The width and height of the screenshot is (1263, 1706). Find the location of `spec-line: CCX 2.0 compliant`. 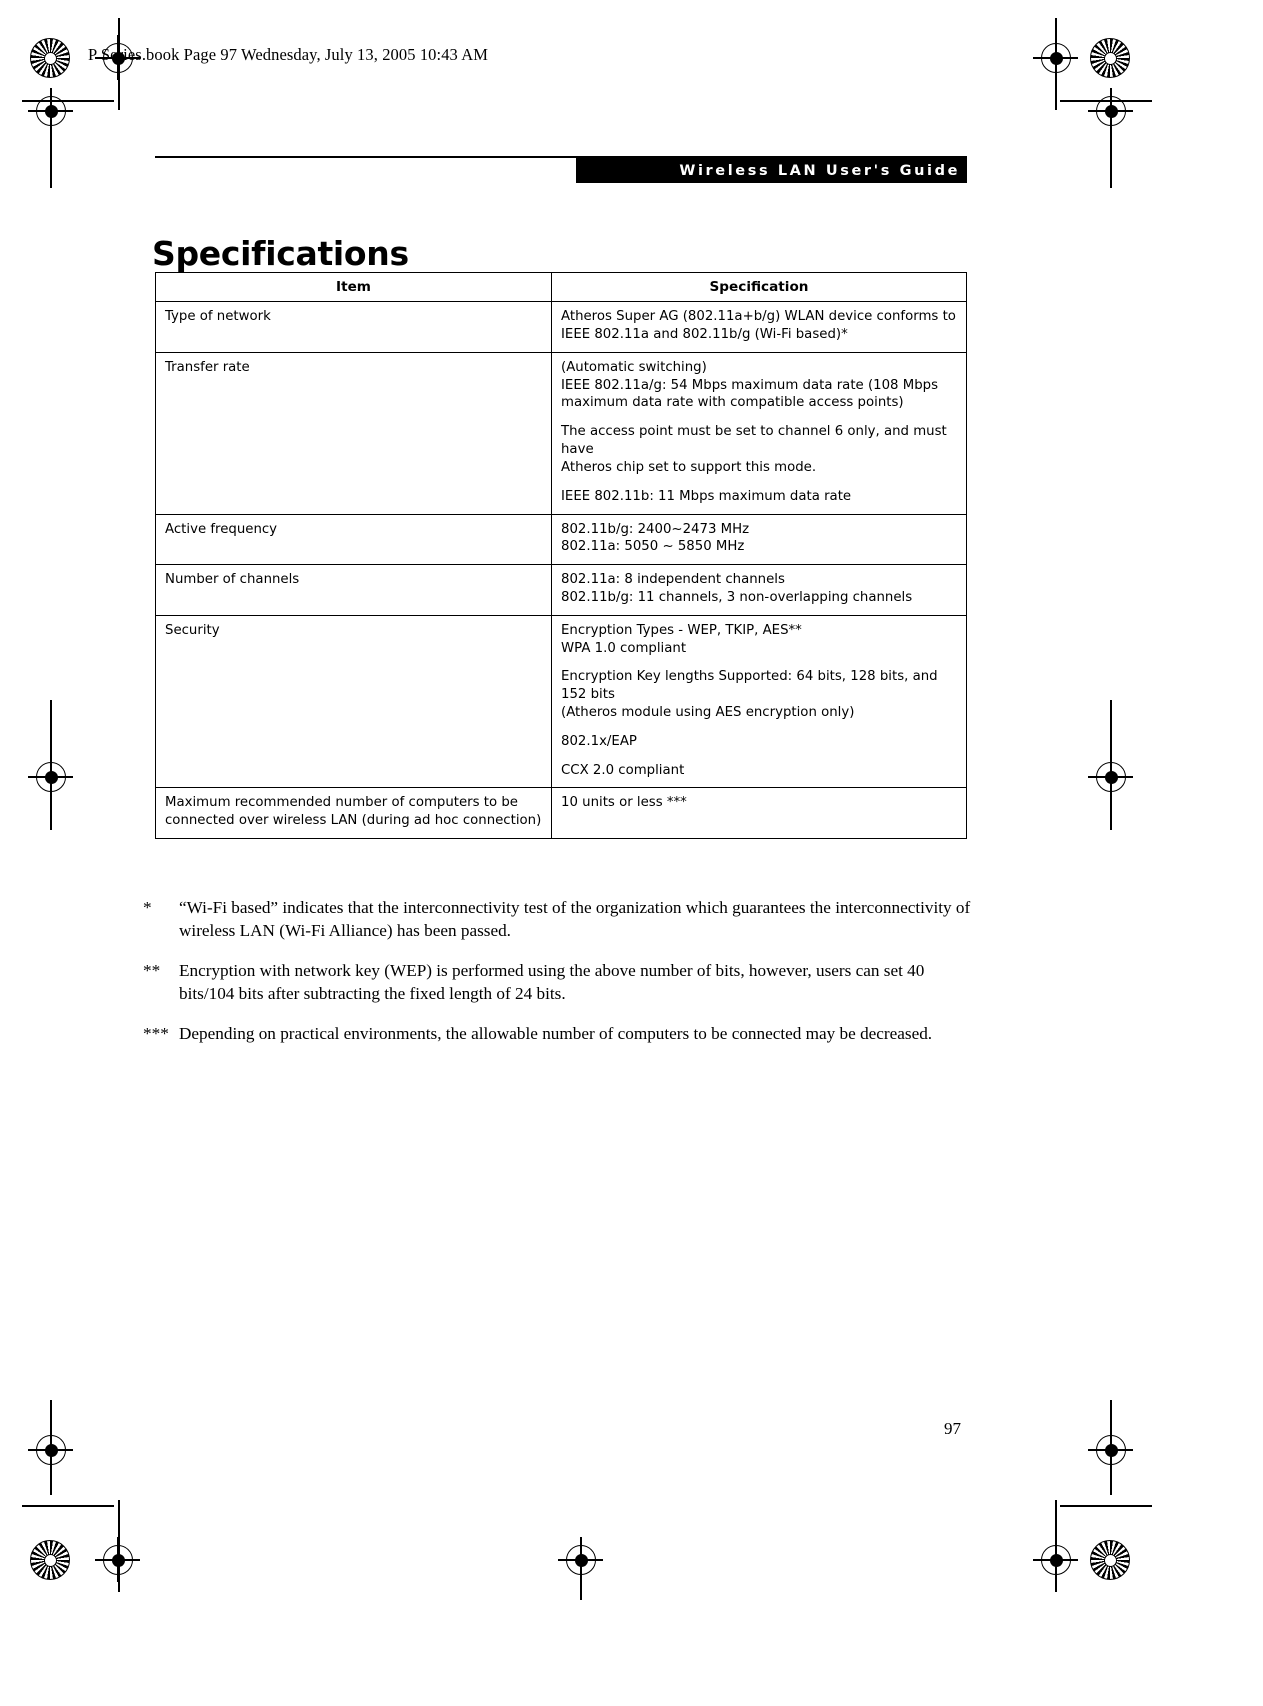

spec-line: CCX 2.0 compliant is located at coordinates (623, 770).